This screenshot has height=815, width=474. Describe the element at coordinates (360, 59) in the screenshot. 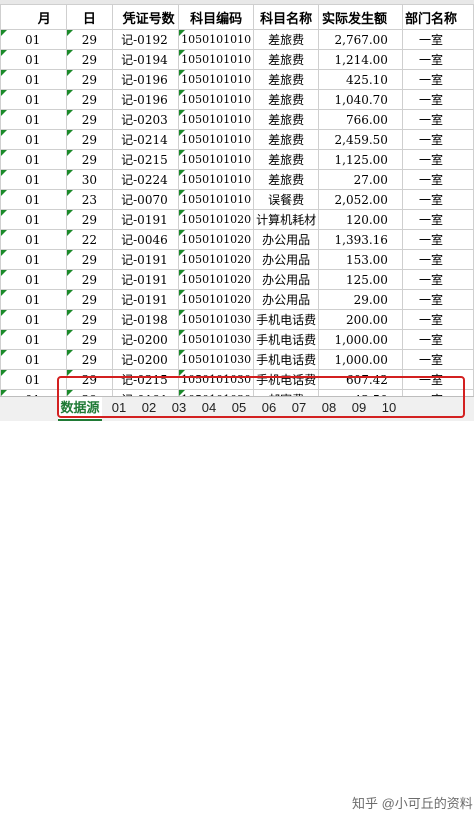

I see `cell-amount: 1,214.00` at that location.